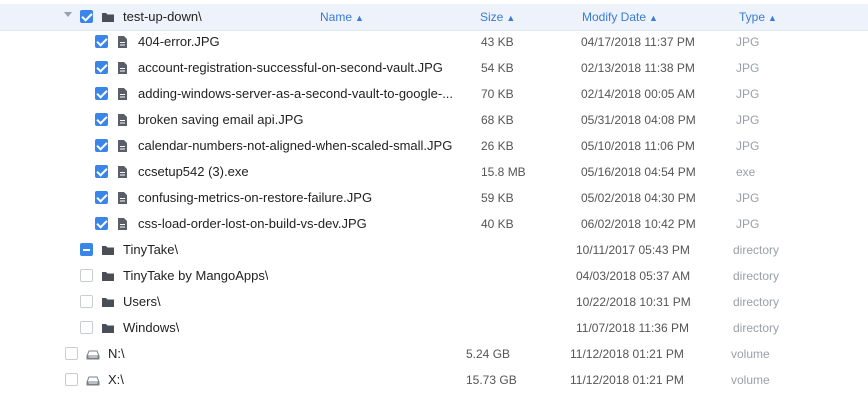  I want to click on file-name: css-load-order-lost-on-build-vs-dev.JPG, so click(252, 223).